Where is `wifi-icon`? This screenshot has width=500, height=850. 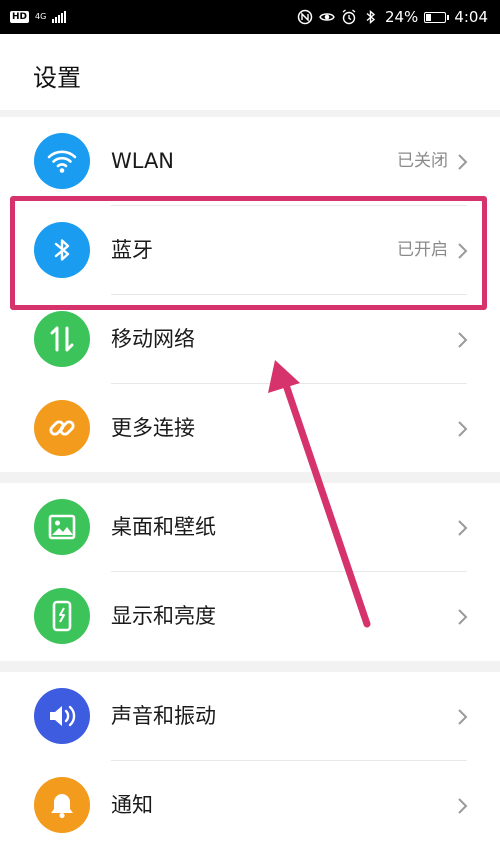
wifi-icon is located at coordinates (62, 161).